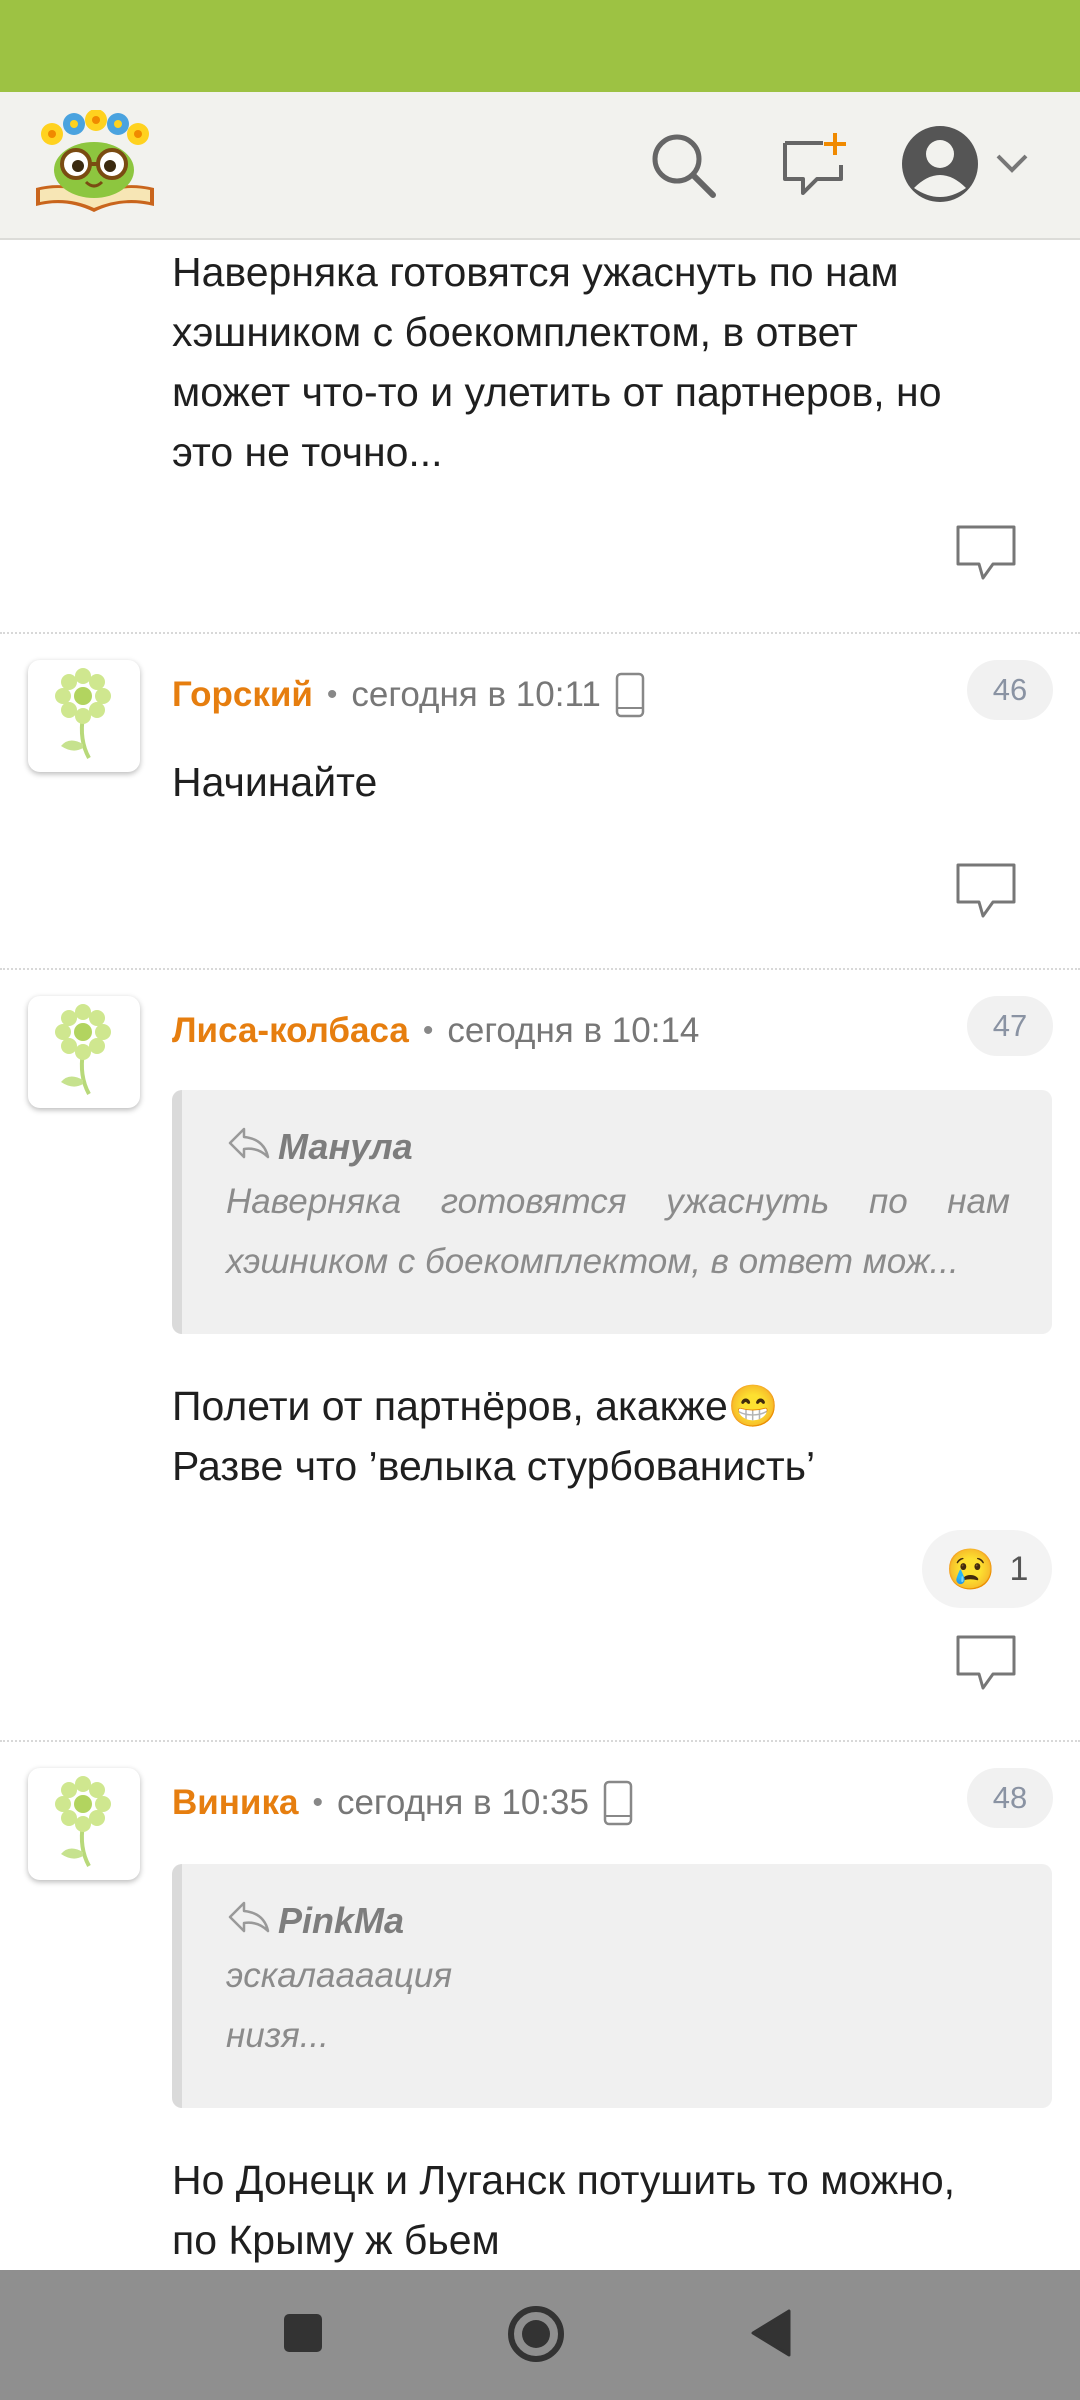 The image size is (1080, 2400). Describe the element at coordinates (345, 1146) in the screenshot. I see `quote-author: Манула` at that location.